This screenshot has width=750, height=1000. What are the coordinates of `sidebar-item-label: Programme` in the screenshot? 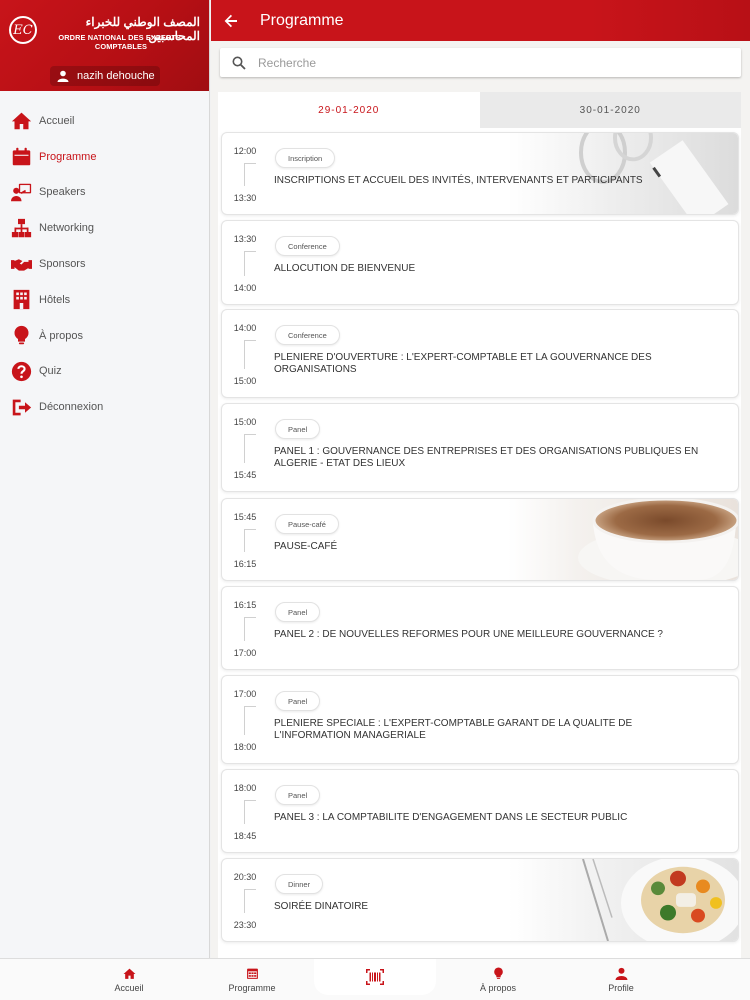 It's located at (68, 156).